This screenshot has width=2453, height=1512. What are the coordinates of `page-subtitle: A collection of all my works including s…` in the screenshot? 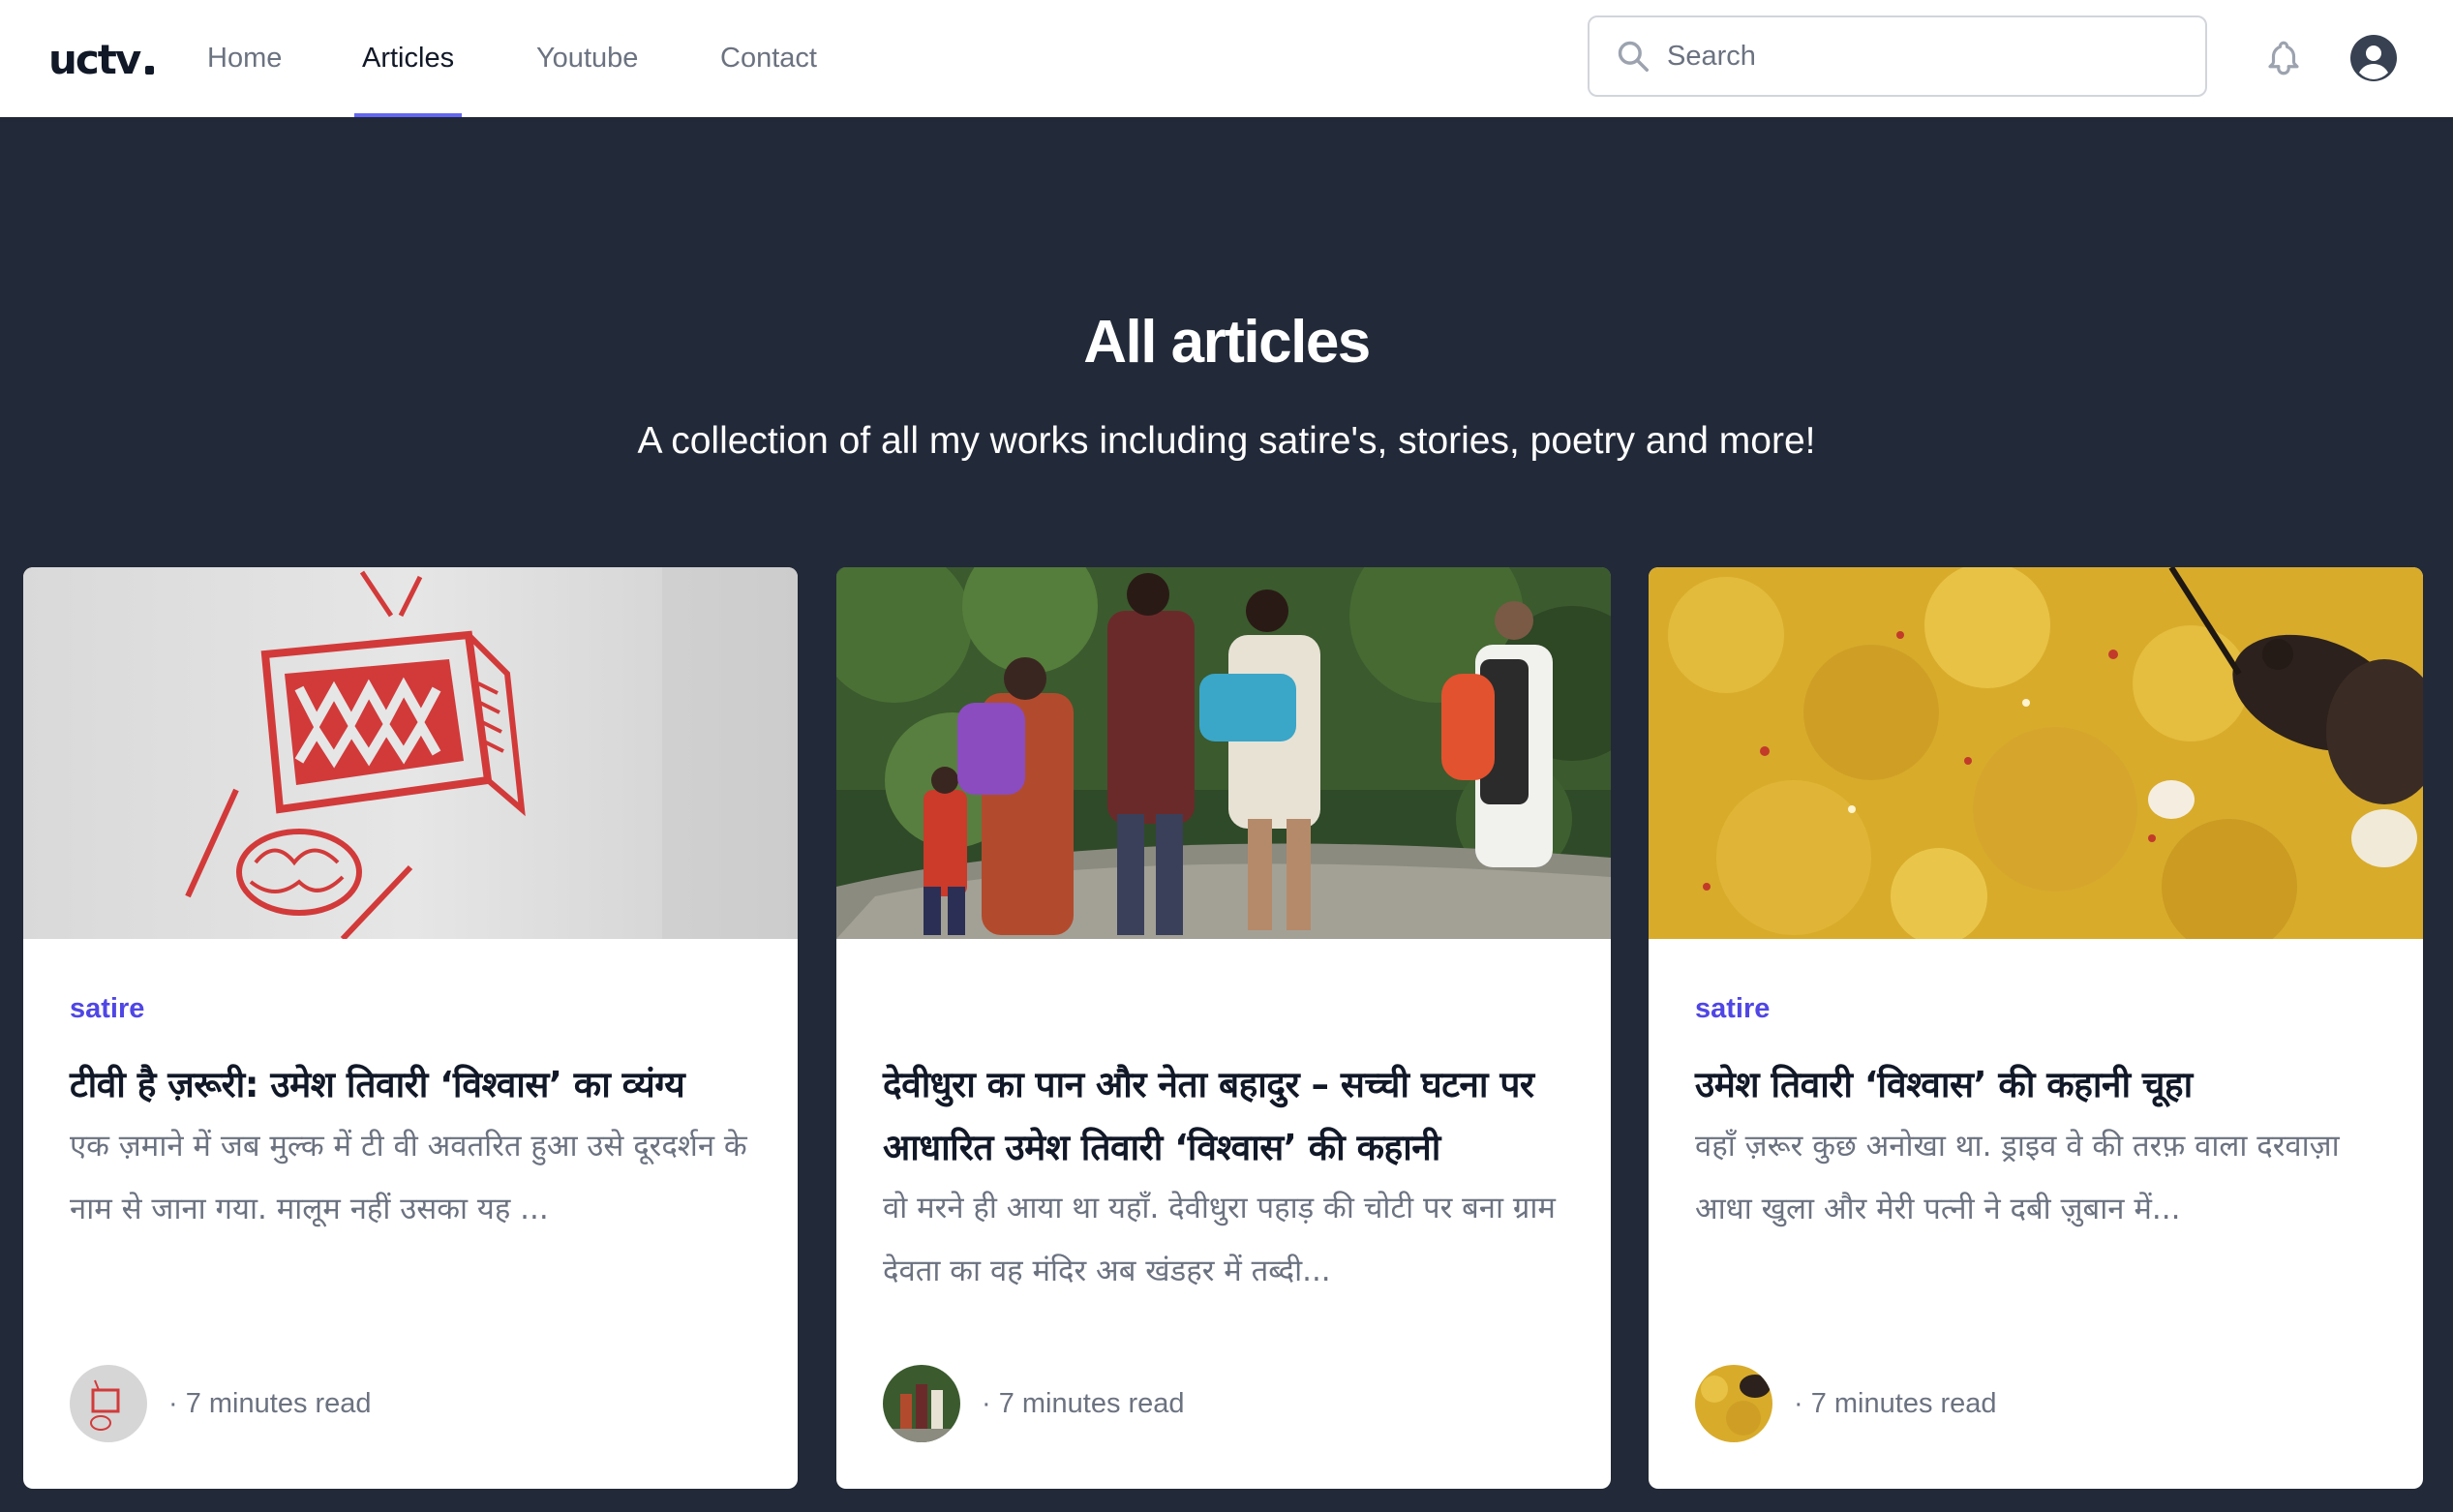 It's located at (1226, 441).